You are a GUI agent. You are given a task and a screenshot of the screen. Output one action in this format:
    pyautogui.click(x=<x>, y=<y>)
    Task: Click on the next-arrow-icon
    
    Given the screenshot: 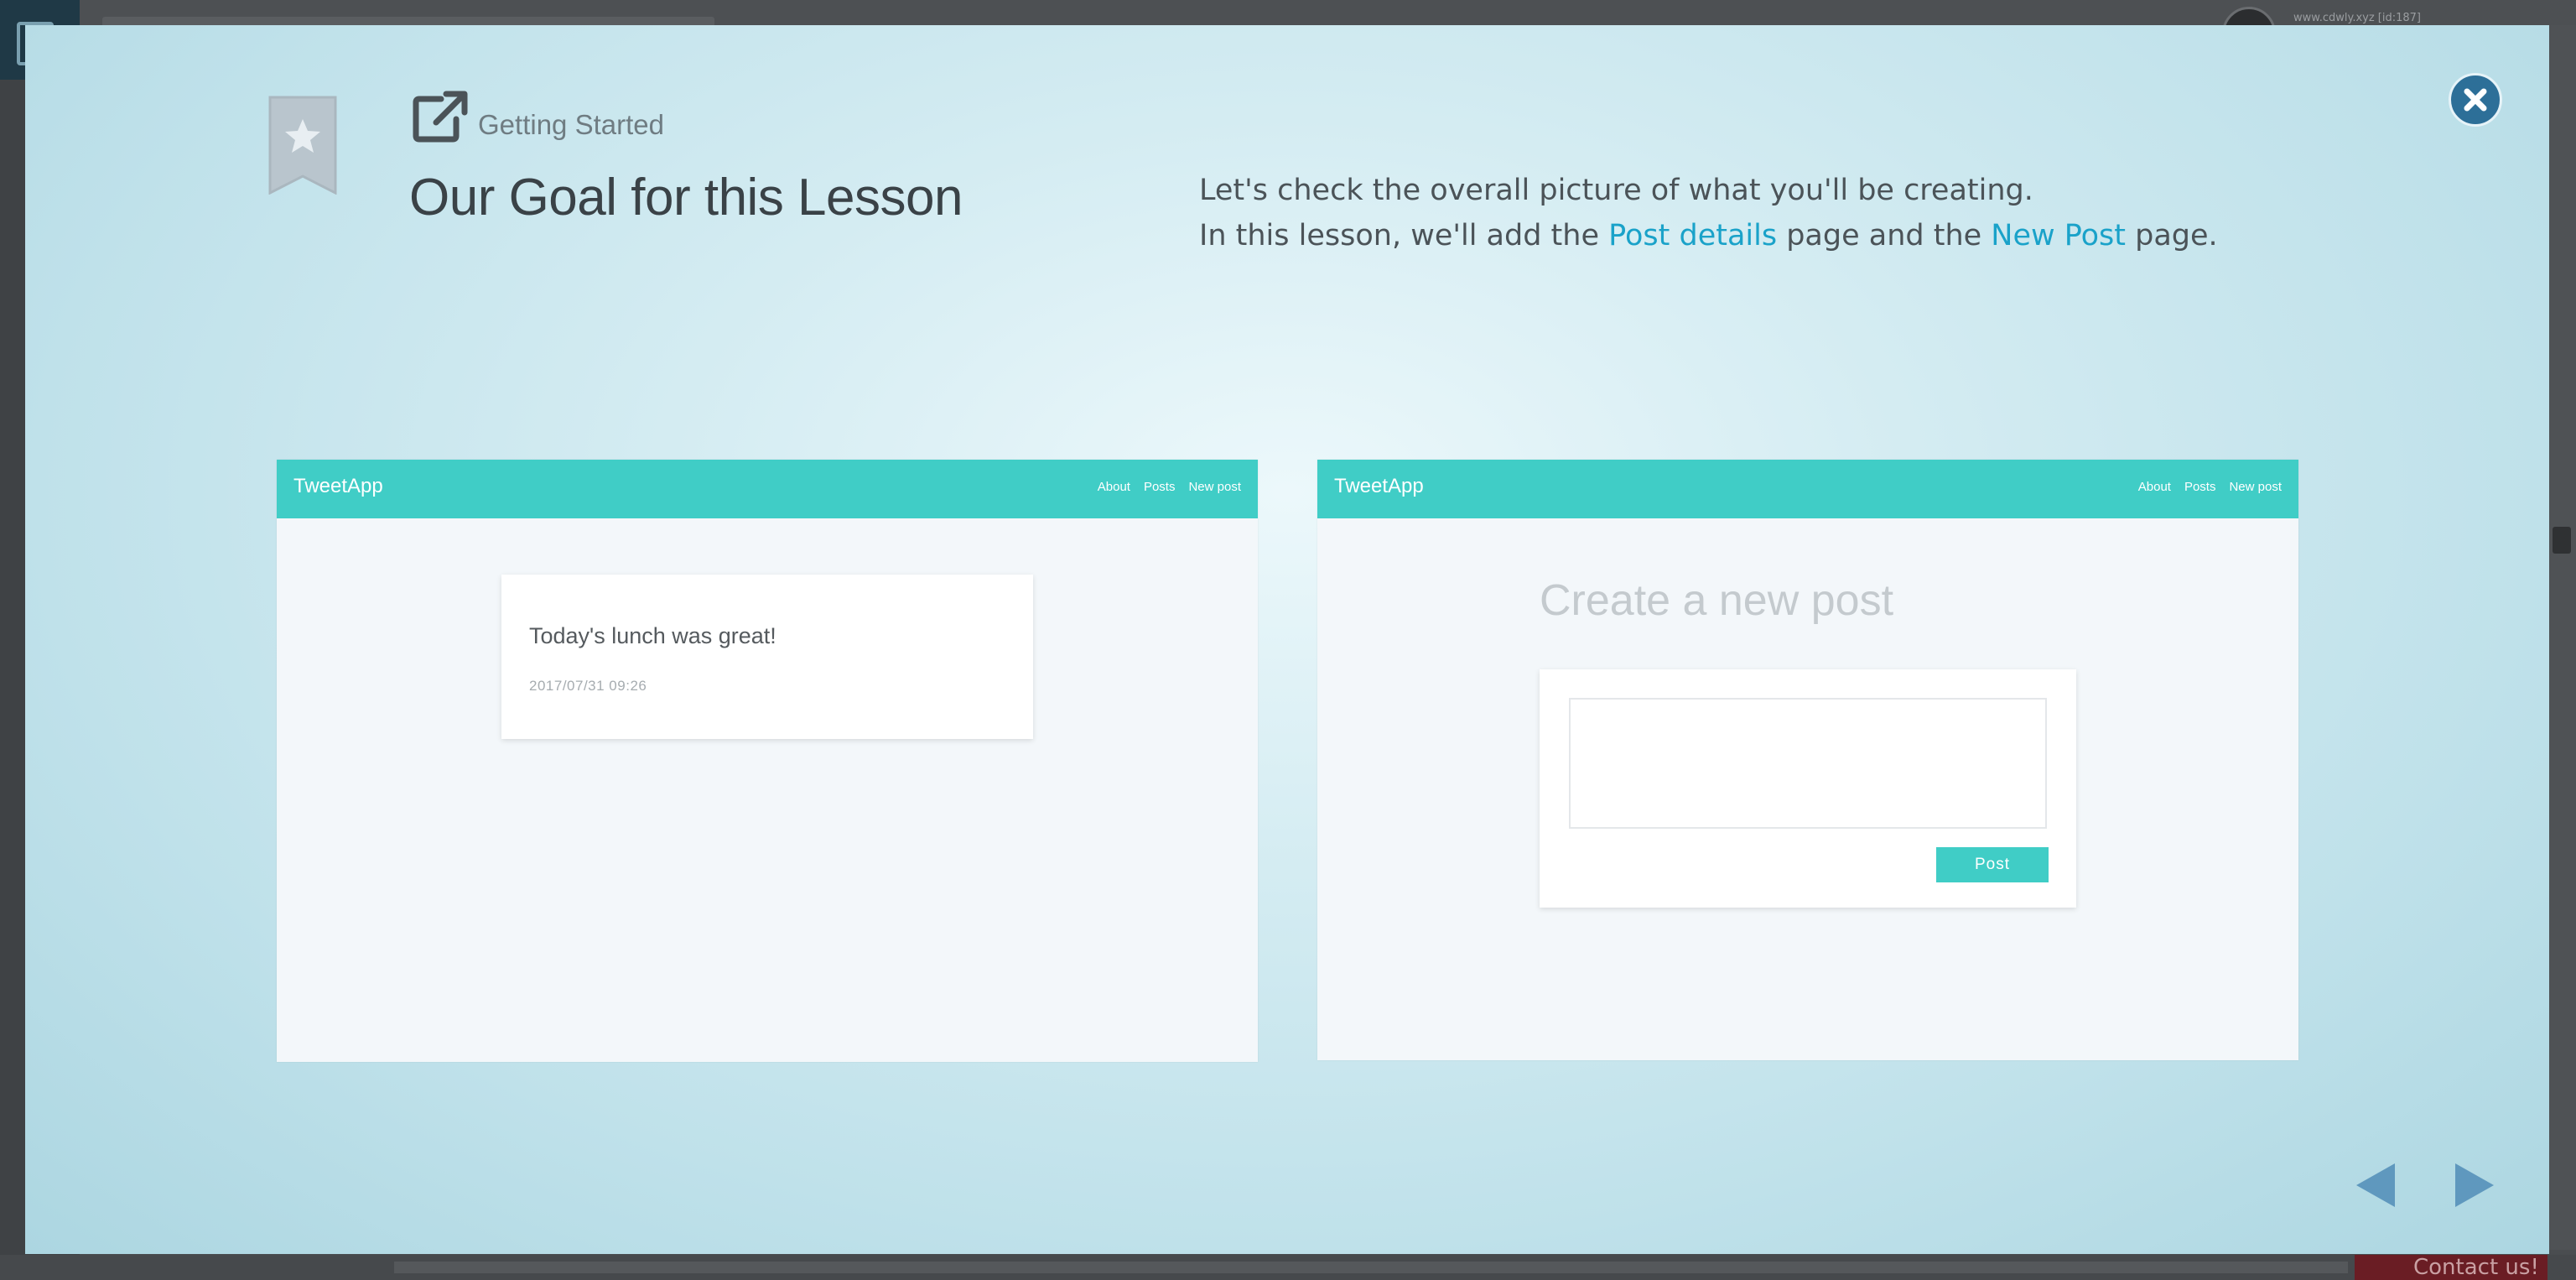 What is the action you would take?
    pyautogui.click(x=2475, y=1185)
    